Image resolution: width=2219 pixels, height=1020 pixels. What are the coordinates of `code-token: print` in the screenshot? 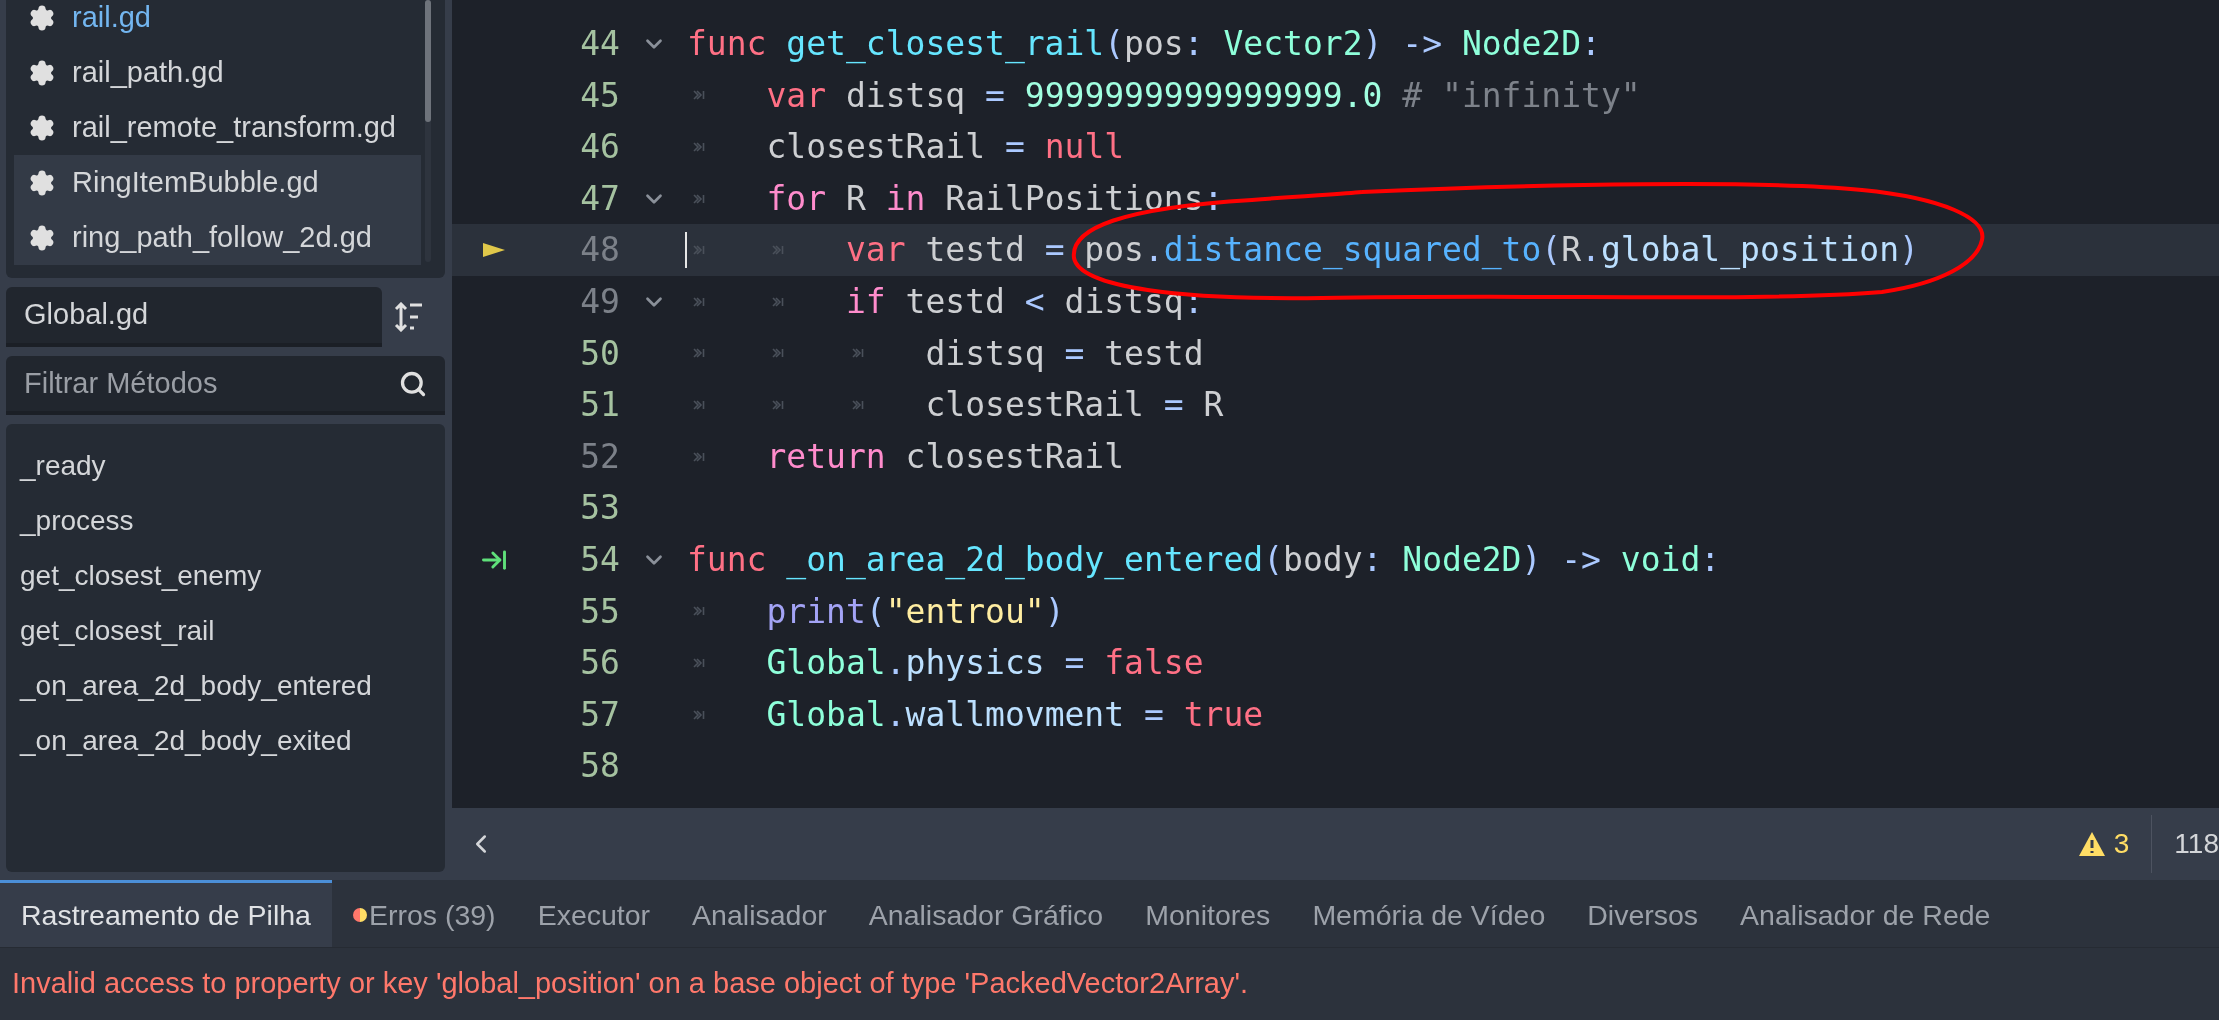 It's located at (816, 611).